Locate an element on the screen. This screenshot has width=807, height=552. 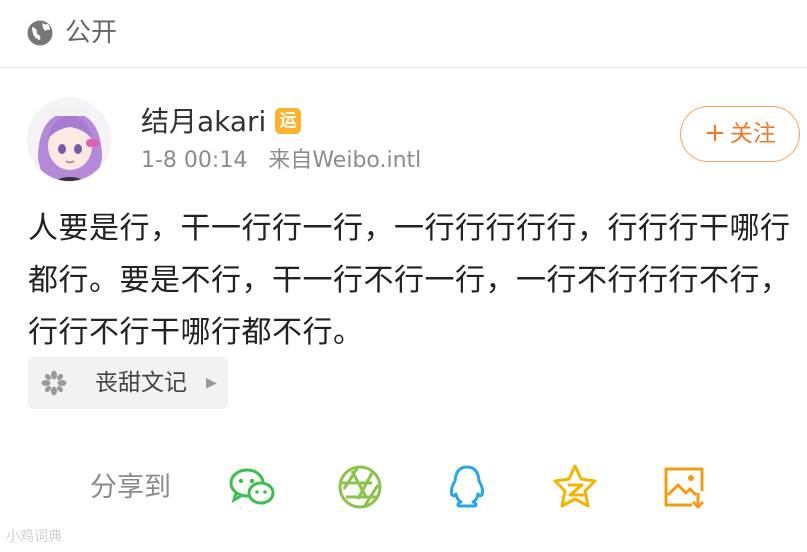
post-time: 1-8 00:14 is located at coordinates (194, 160).